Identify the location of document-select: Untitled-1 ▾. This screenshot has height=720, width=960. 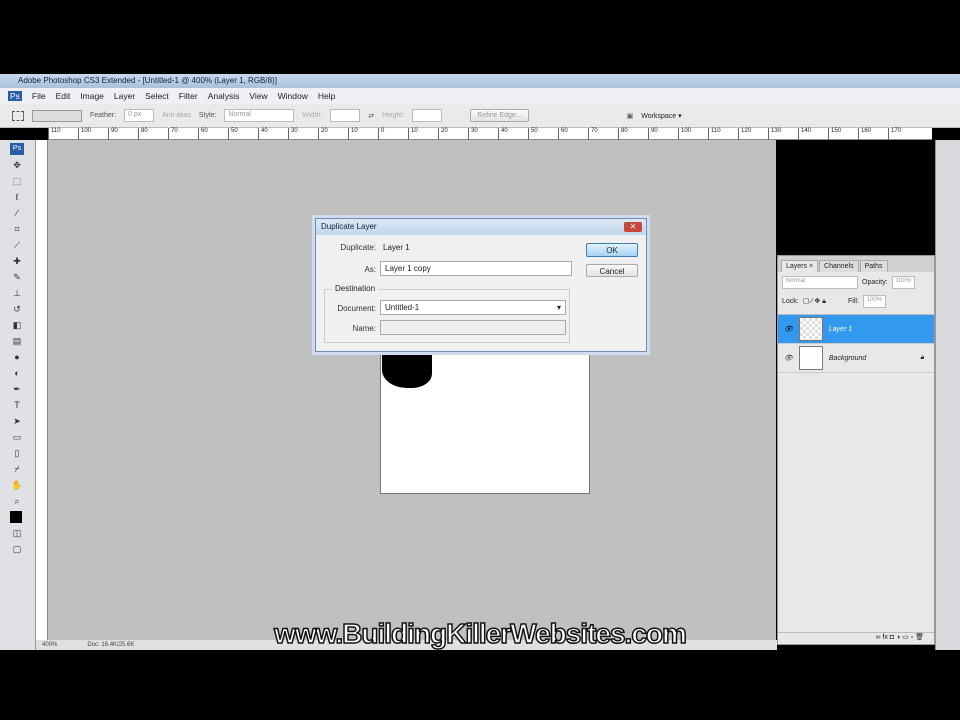
(473, 307).